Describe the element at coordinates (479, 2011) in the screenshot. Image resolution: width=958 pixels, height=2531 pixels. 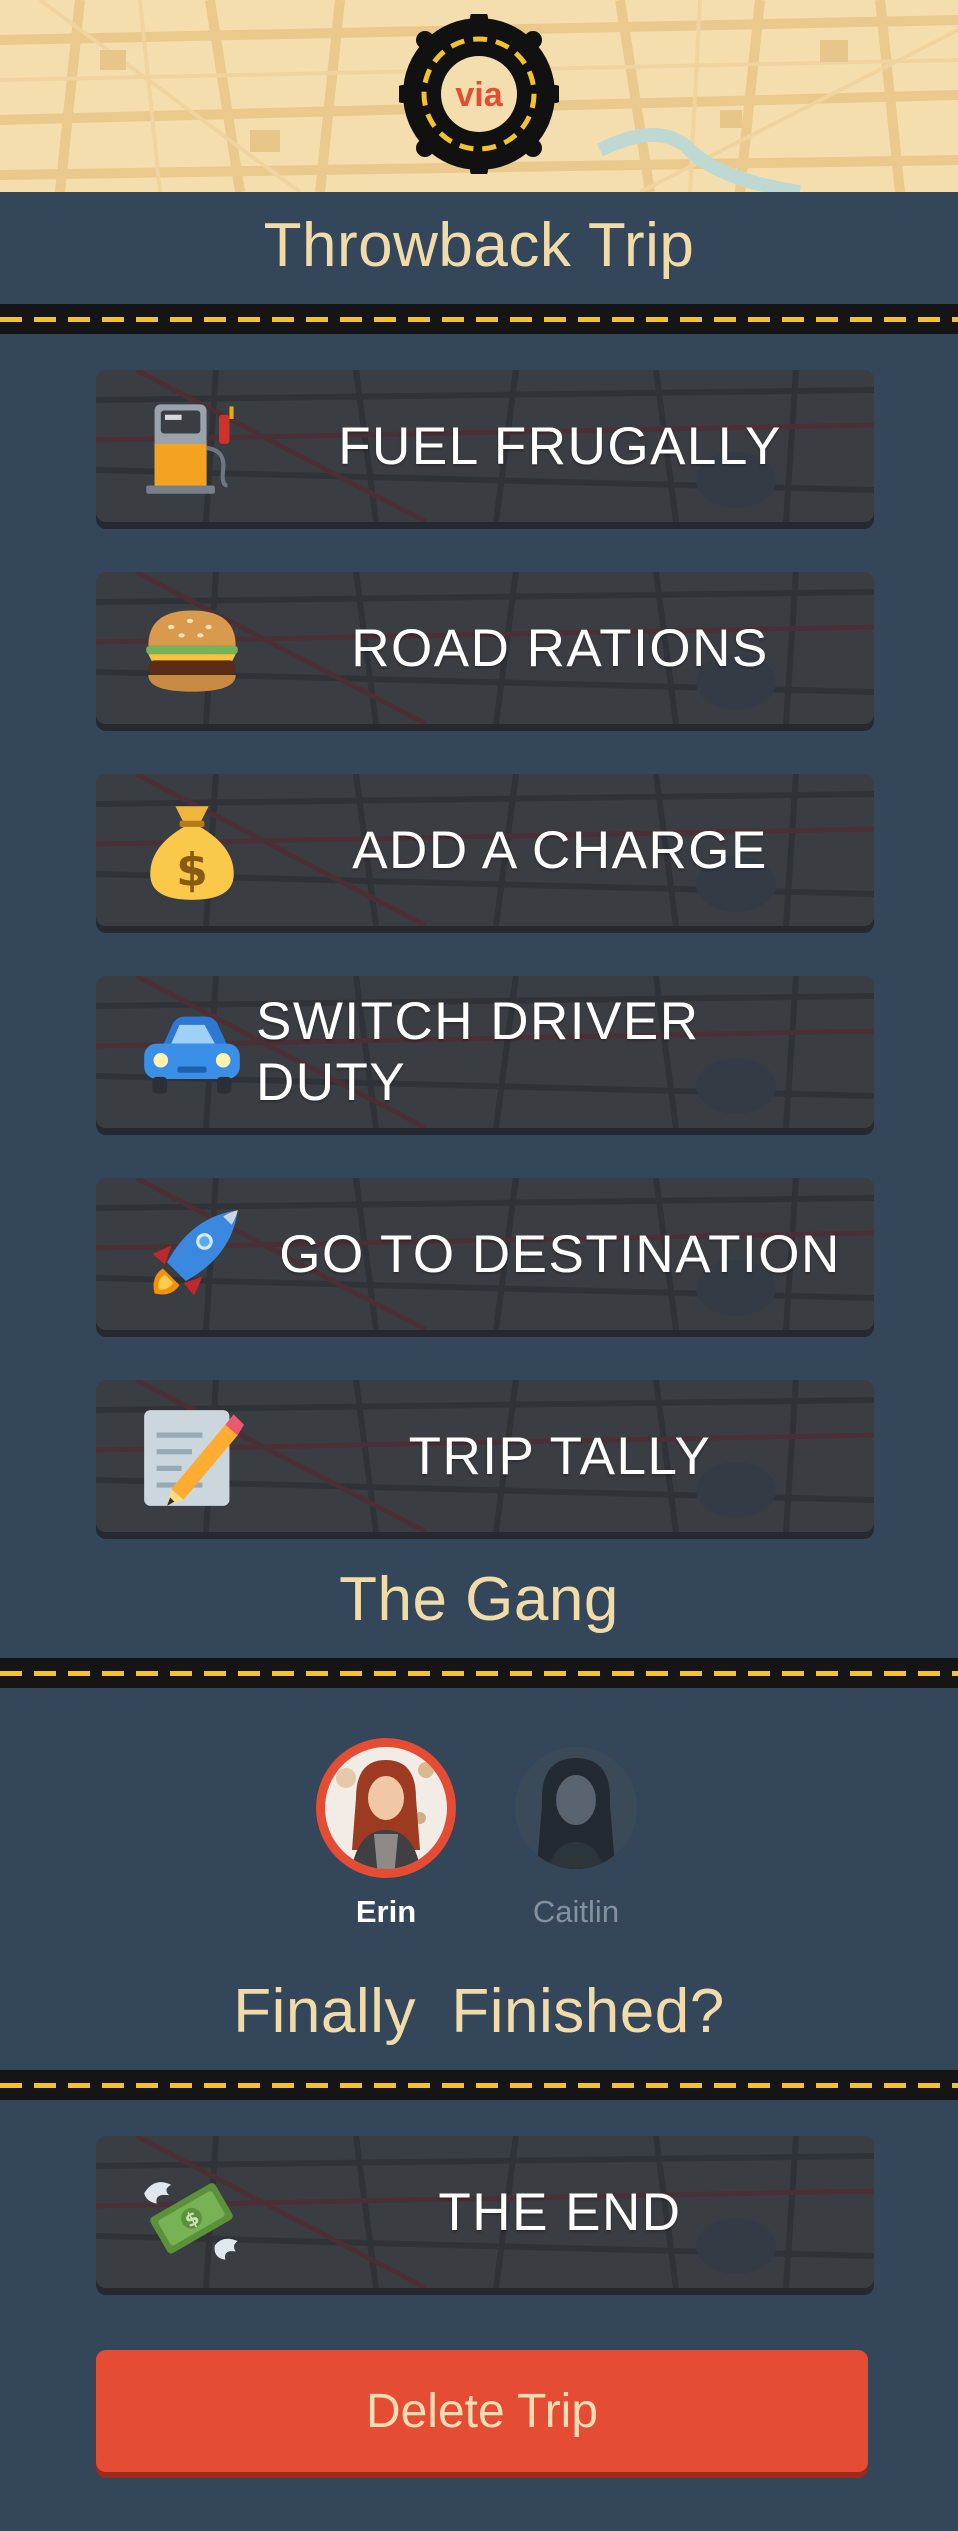
I see `finish-title: Finally Finished?` at that location.